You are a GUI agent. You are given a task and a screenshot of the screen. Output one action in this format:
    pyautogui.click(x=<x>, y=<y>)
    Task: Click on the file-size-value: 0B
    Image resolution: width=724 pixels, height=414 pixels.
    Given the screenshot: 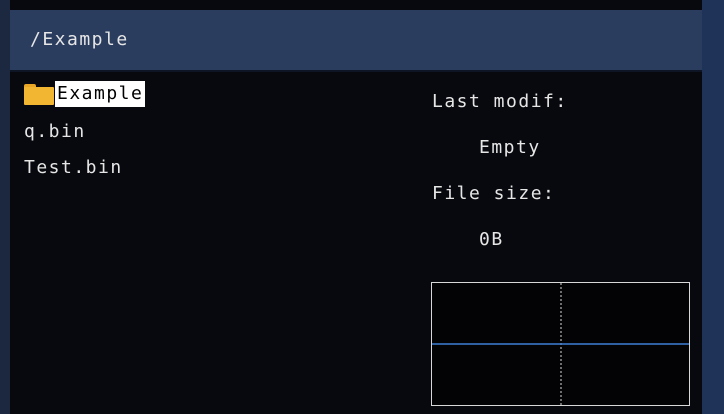 What is the action you would take?
    pyautogui.click(x=491, y=239)
    